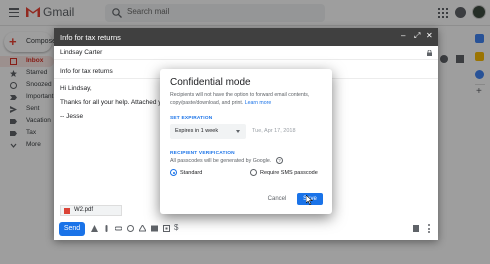 Image resolution: width=490 pixels, height=264 pixels. I want to click on dialog-title: Confidential mode, so click(210, 82).